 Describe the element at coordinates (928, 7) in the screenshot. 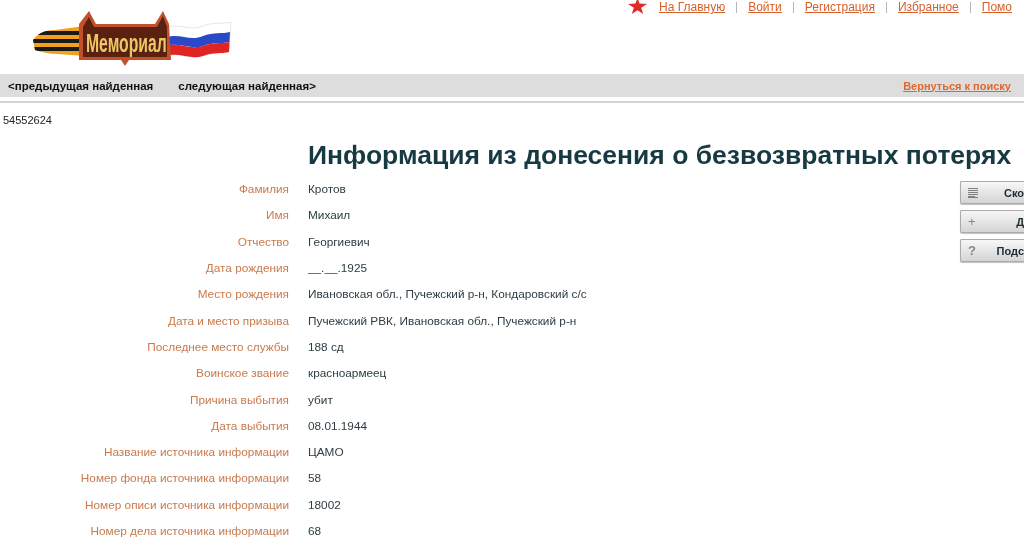

I see `nav-link: Избранное` at that location.